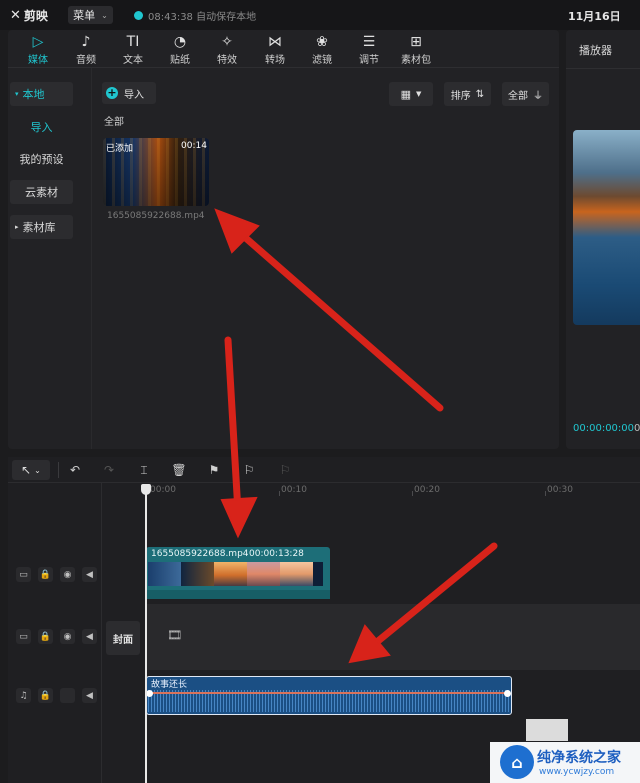 The image size is (640, 783). What do you see at coordinates (517, 762) in the screenshot?
I see `watermark-logo-icon: ⌂` at bounding box center [517, 762].